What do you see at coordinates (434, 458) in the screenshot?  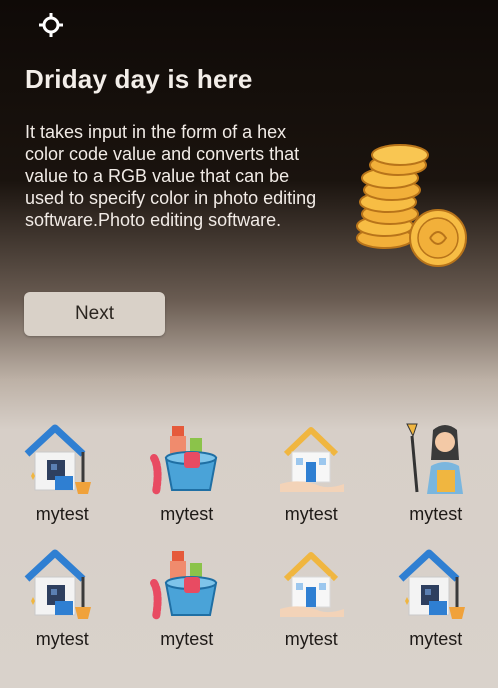 I see `cleaner-person-icon` at bounding box center [434, 458].